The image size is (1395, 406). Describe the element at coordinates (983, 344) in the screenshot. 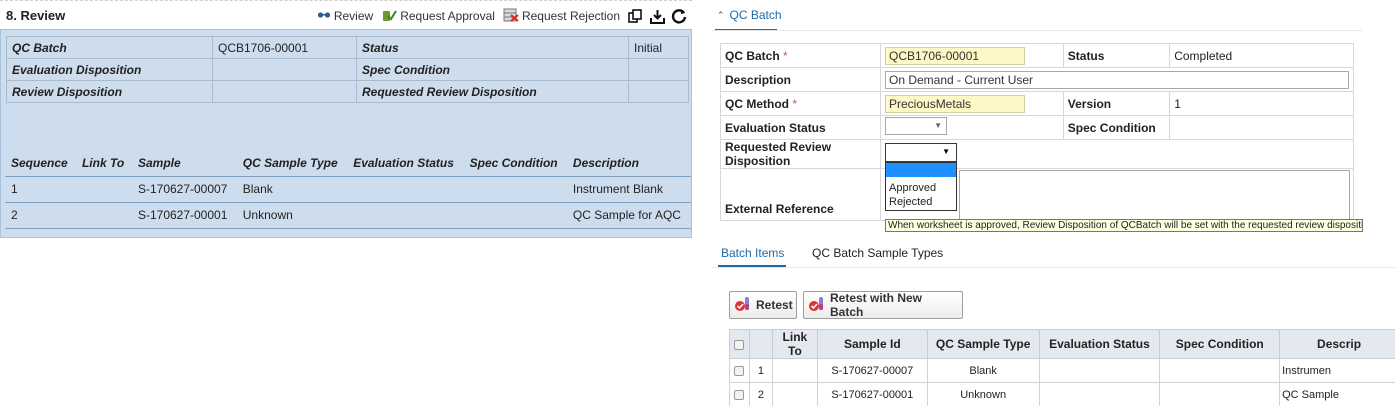

I see `column-header: QC Sample Type` at that location.